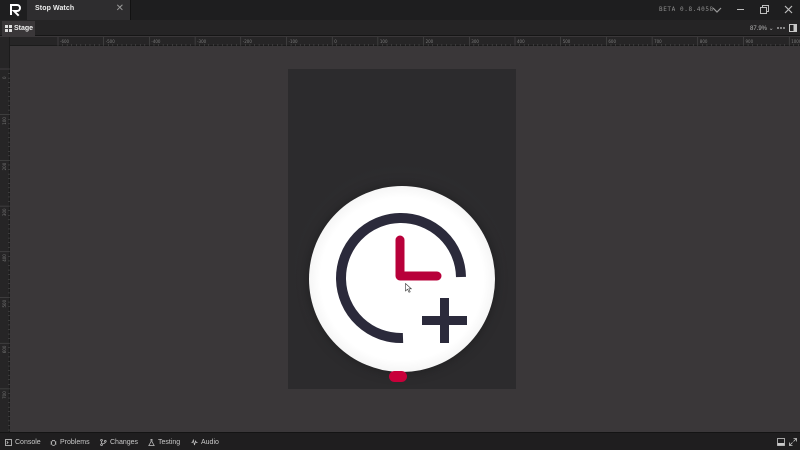 Image resolution: width=800 pixels, height=450 pixels. I want to click on ruler-vertical-scale: 0 100 200 300 400 500 600 700, so click(5, 249).